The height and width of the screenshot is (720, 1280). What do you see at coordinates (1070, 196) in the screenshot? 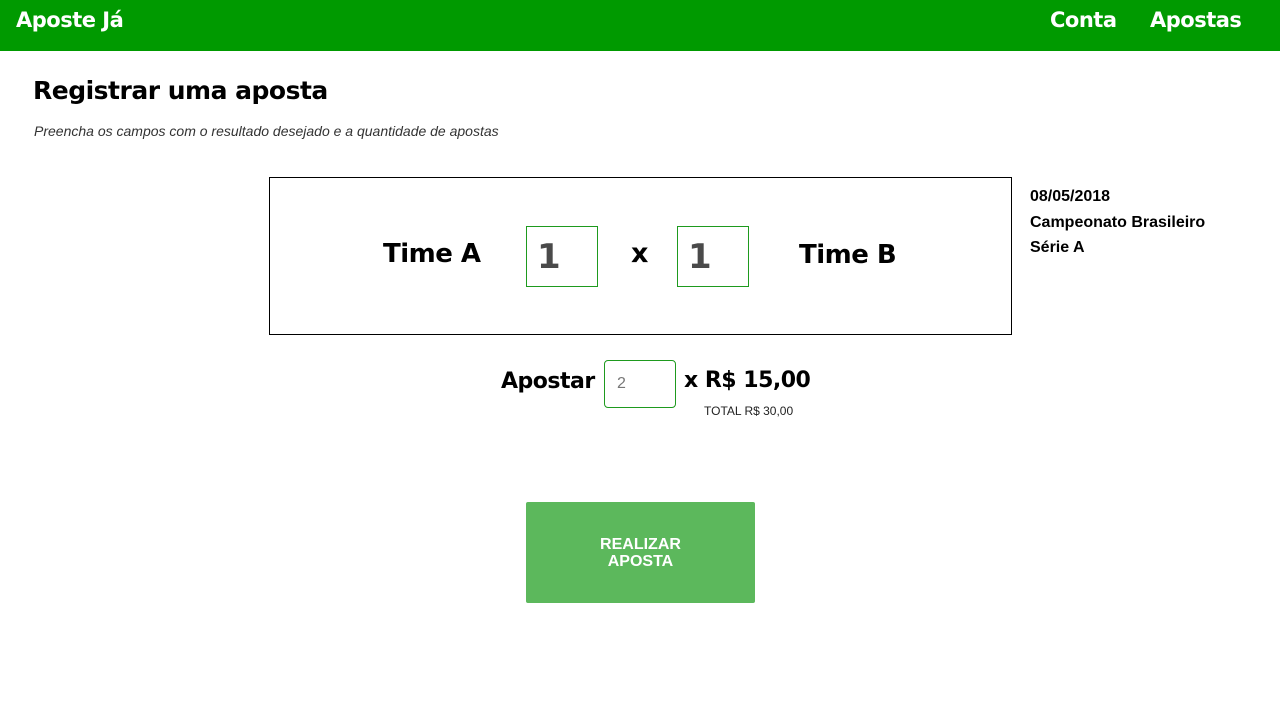
I see `match-date: 08/05/2018` at bounding box center [1070, 196].